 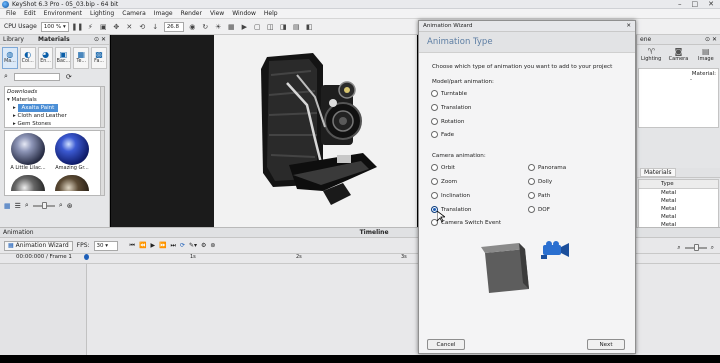 I want to click on menu-edit: Edit, so click(x=30, y=13).